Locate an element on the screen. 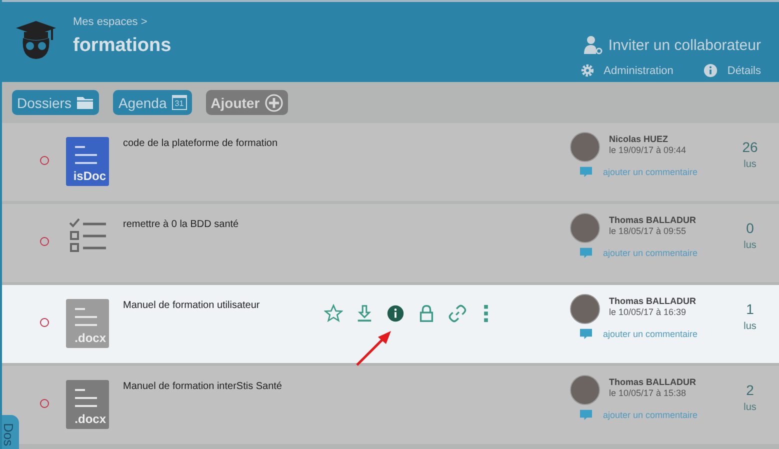  plus-circle-icon is located at coordinates (273, 103).